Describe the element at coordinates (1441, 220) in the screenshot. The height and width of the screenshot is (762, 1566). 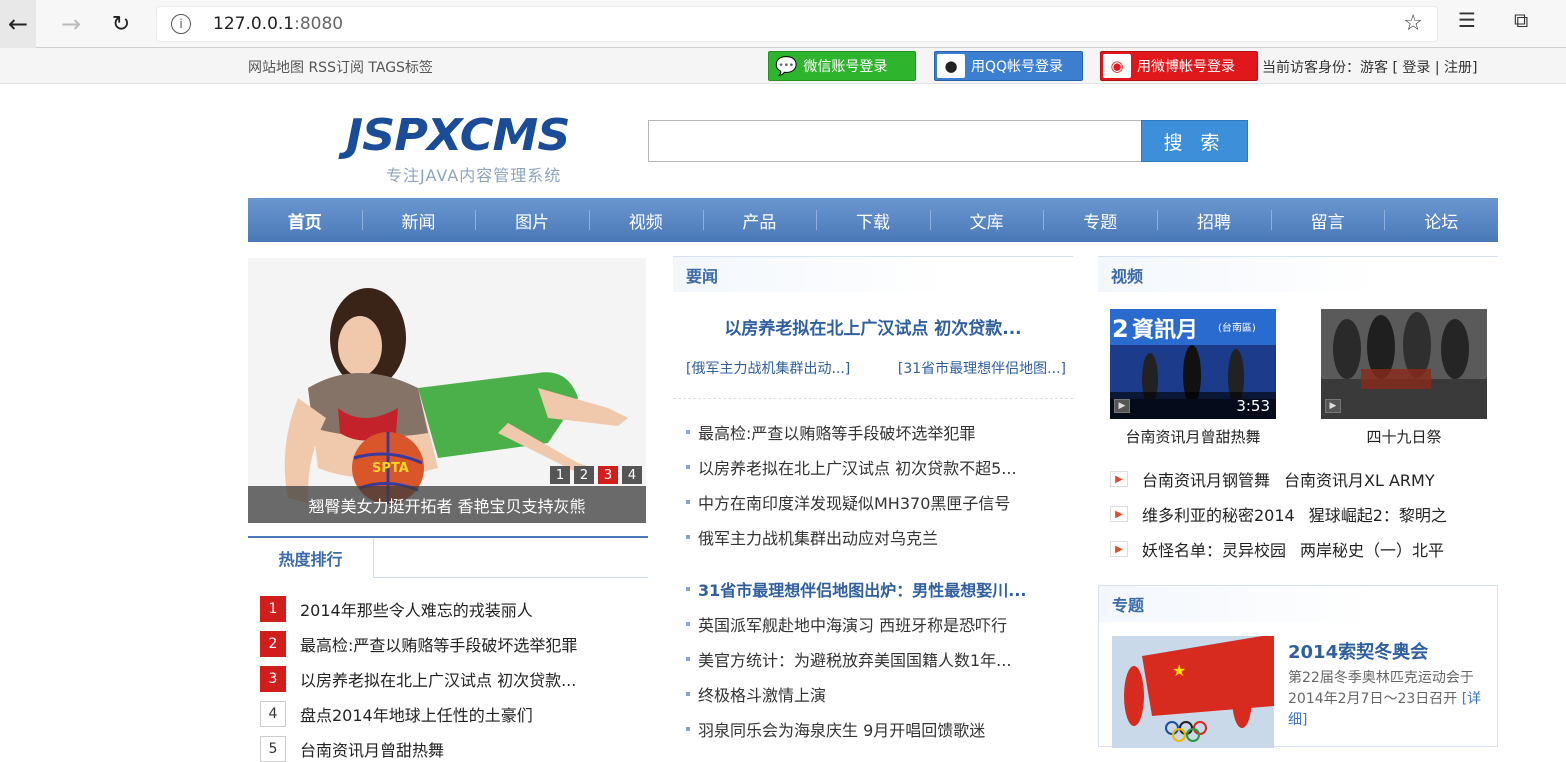
I see `nav-item-forum: 论坛` at that location.